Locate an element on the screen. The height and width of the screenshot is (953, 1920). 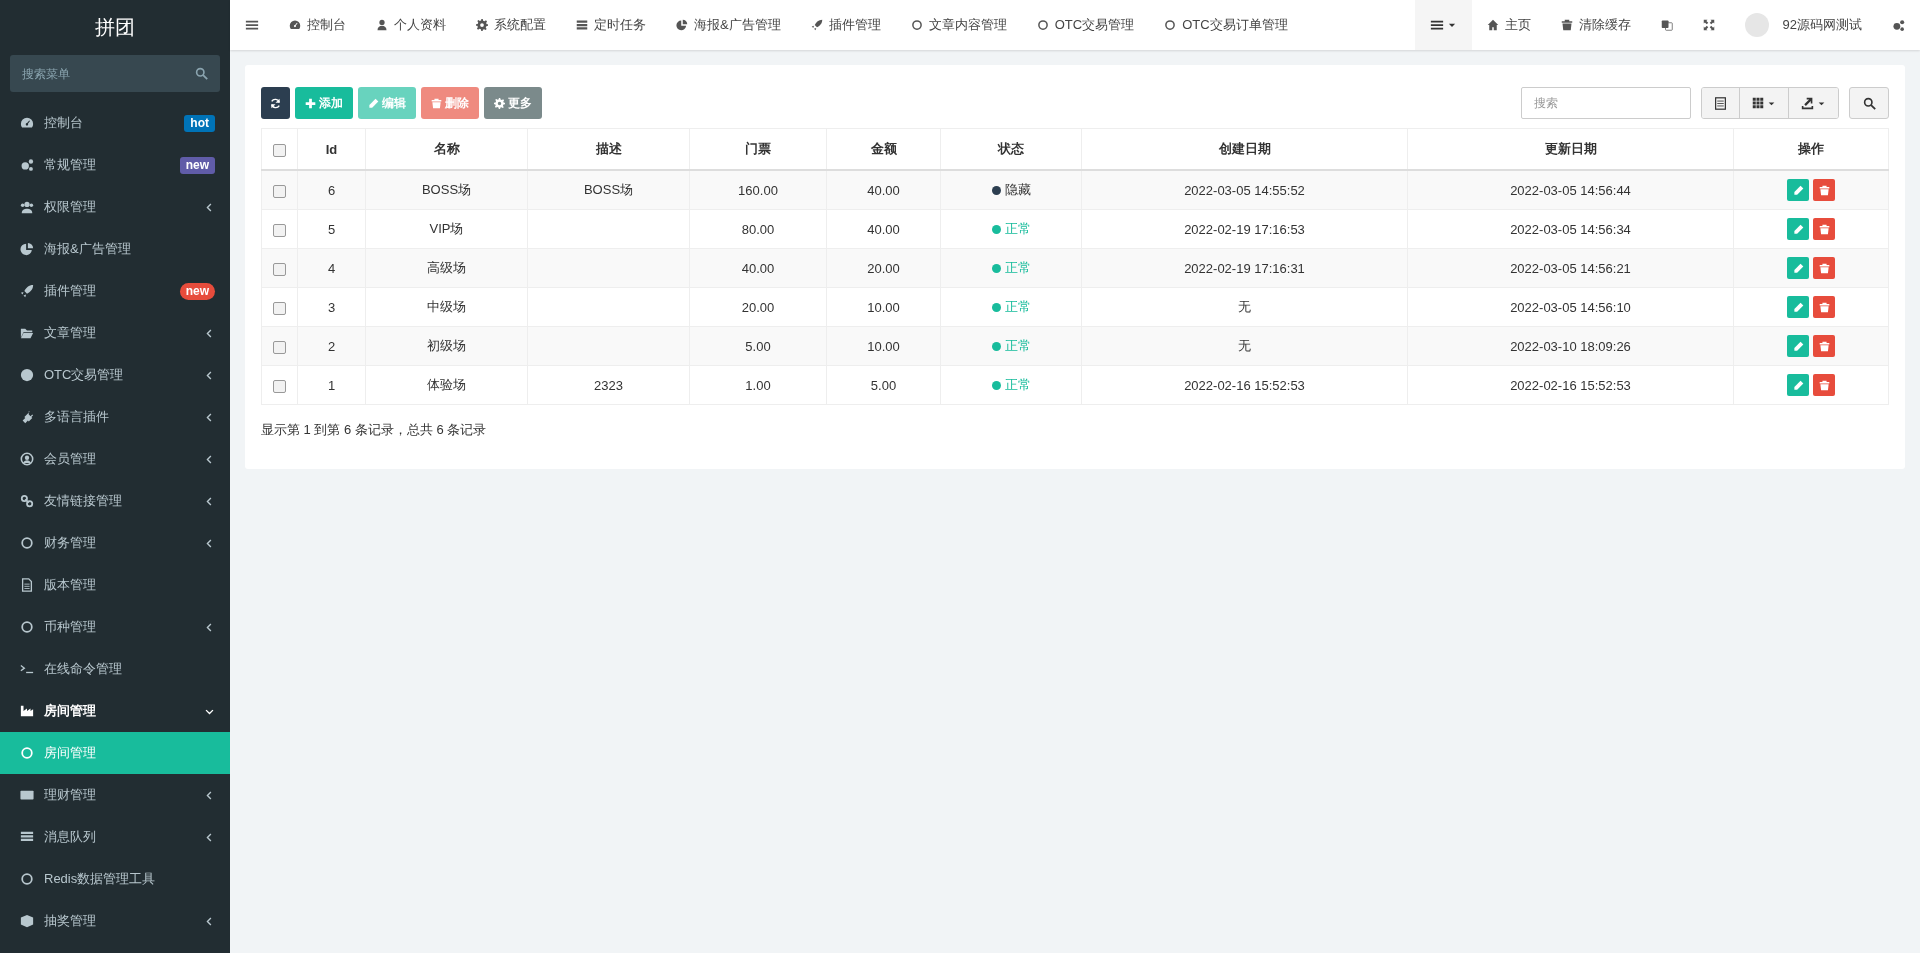
table-cell: 80.00 is located at coordinates (758, 229).